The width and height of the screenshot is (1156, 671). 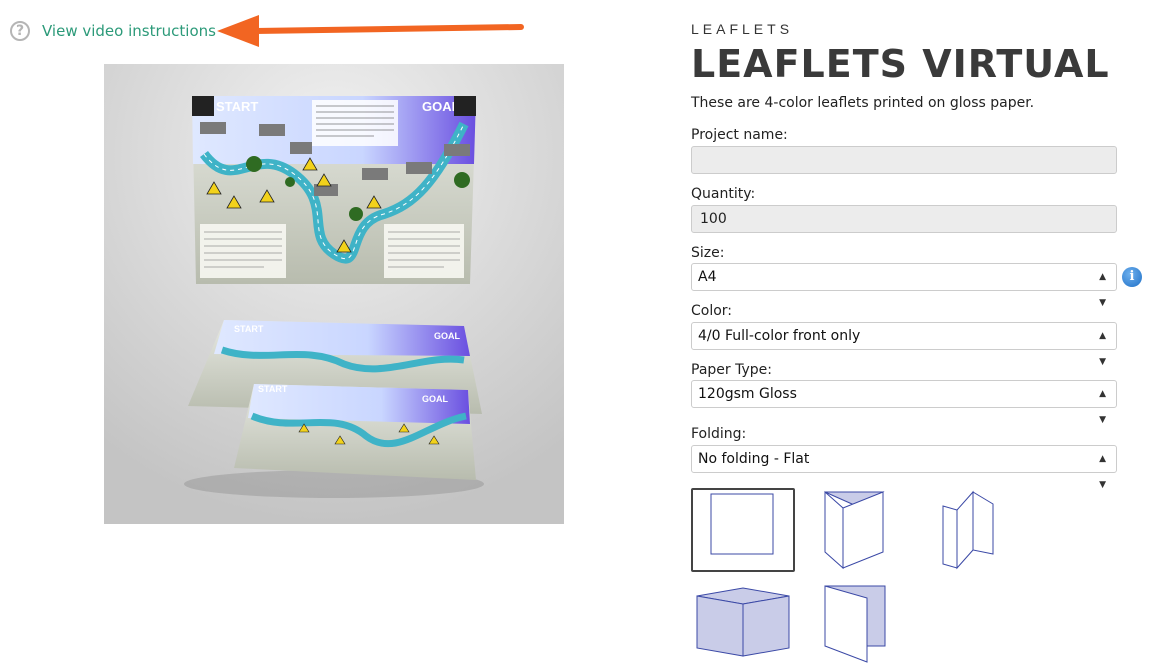 What do you see at coordinates (731, 370) in the screenshot?
I see `paper-type-label: Paper Type:` at bounding box center [731, 370].